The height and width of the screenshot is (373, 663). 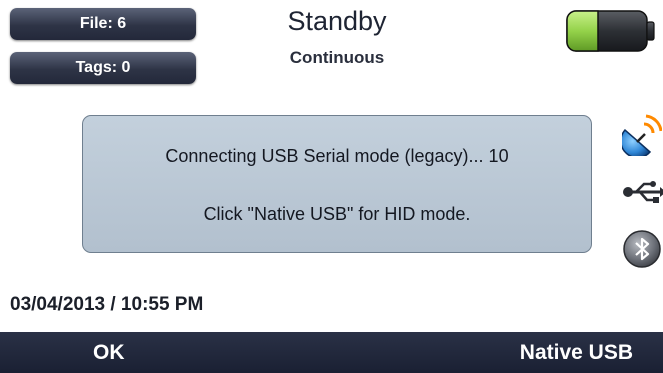 I want to click on satellite-icon, so click(x=642, y=135).